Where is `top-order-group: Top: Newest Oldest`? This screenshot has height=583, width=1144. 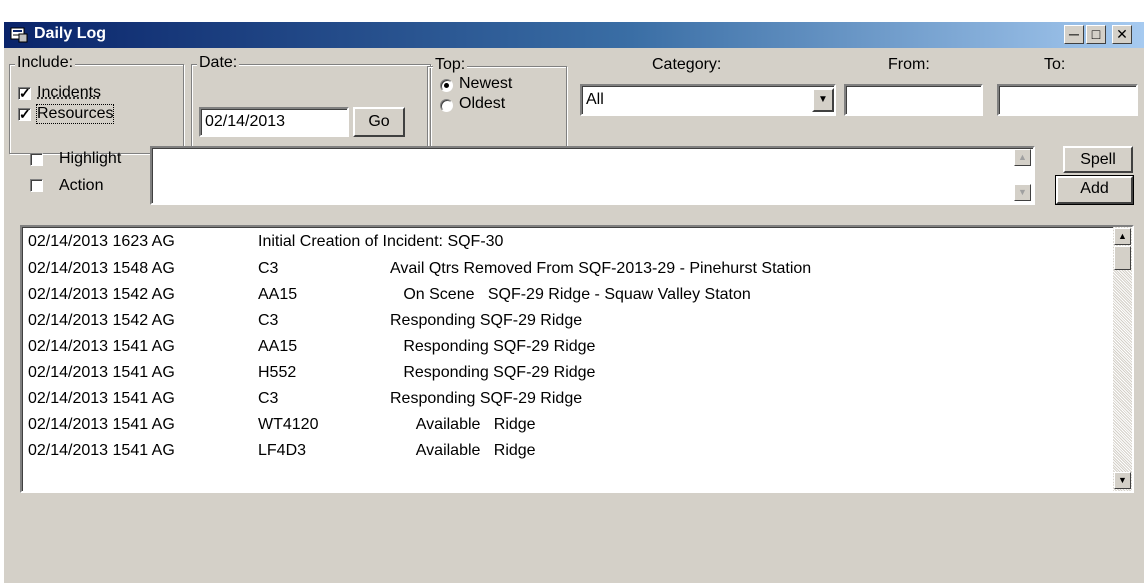
top-order-group: Top: Newest Oldest is located at coordinates (497, 105).